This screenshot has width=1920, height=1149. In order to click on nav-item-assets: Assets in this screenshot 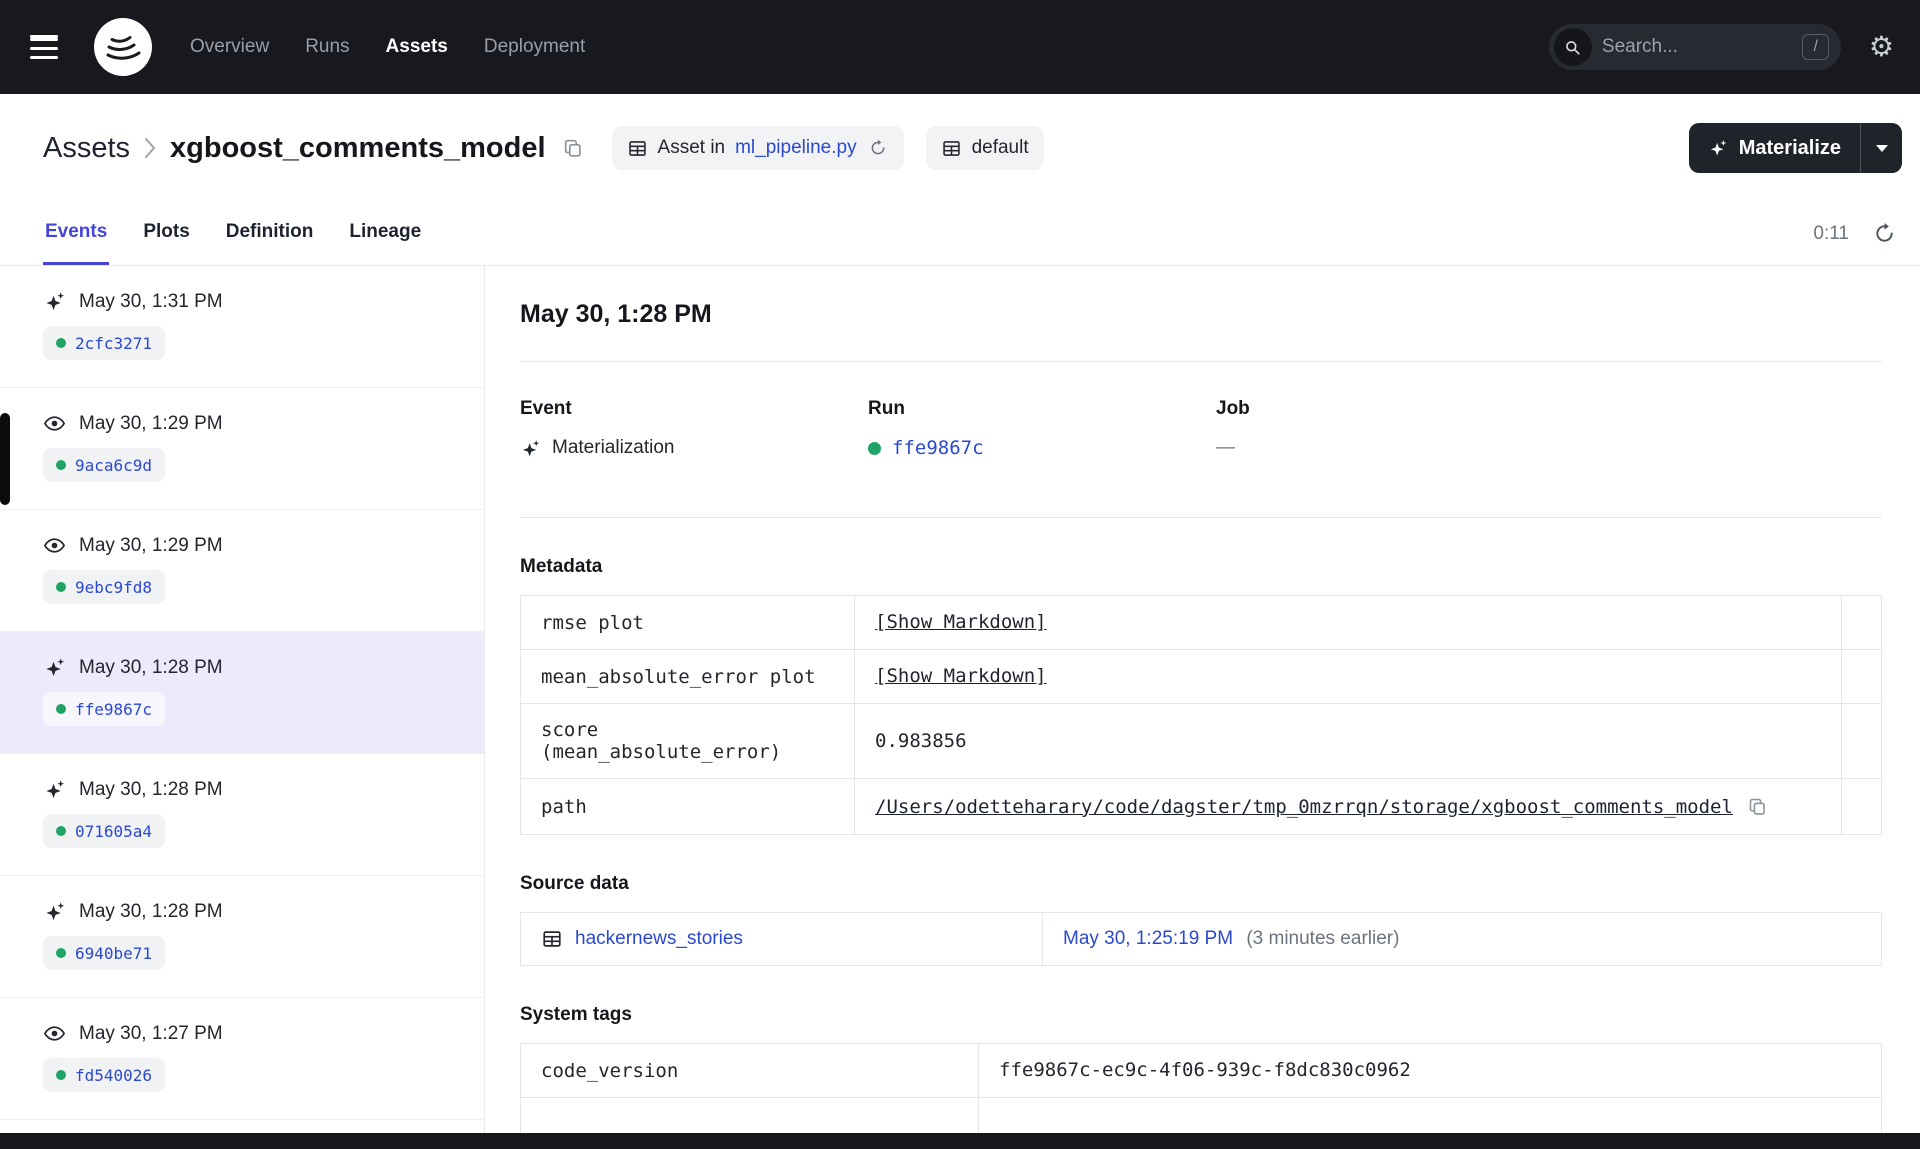, I will do `click(417, 47)`.